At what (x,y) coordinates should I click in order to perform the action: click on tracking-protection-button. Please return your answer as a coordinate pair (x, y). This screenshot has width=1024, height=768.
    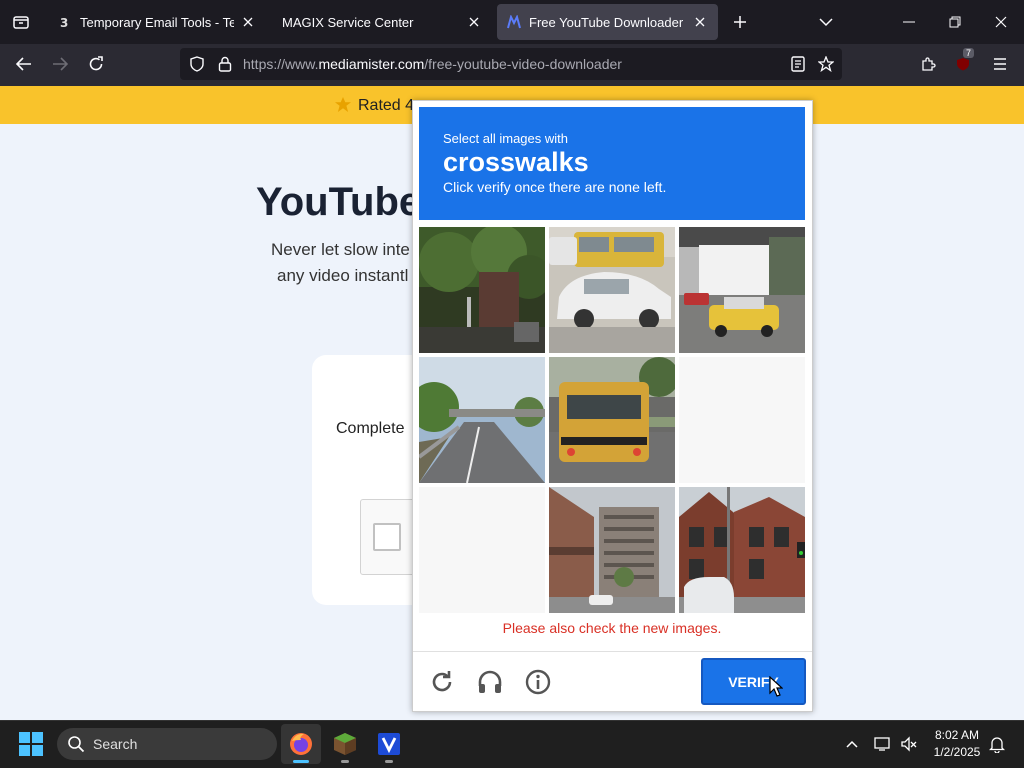
    Looking at the image, I should click on (197, 64).